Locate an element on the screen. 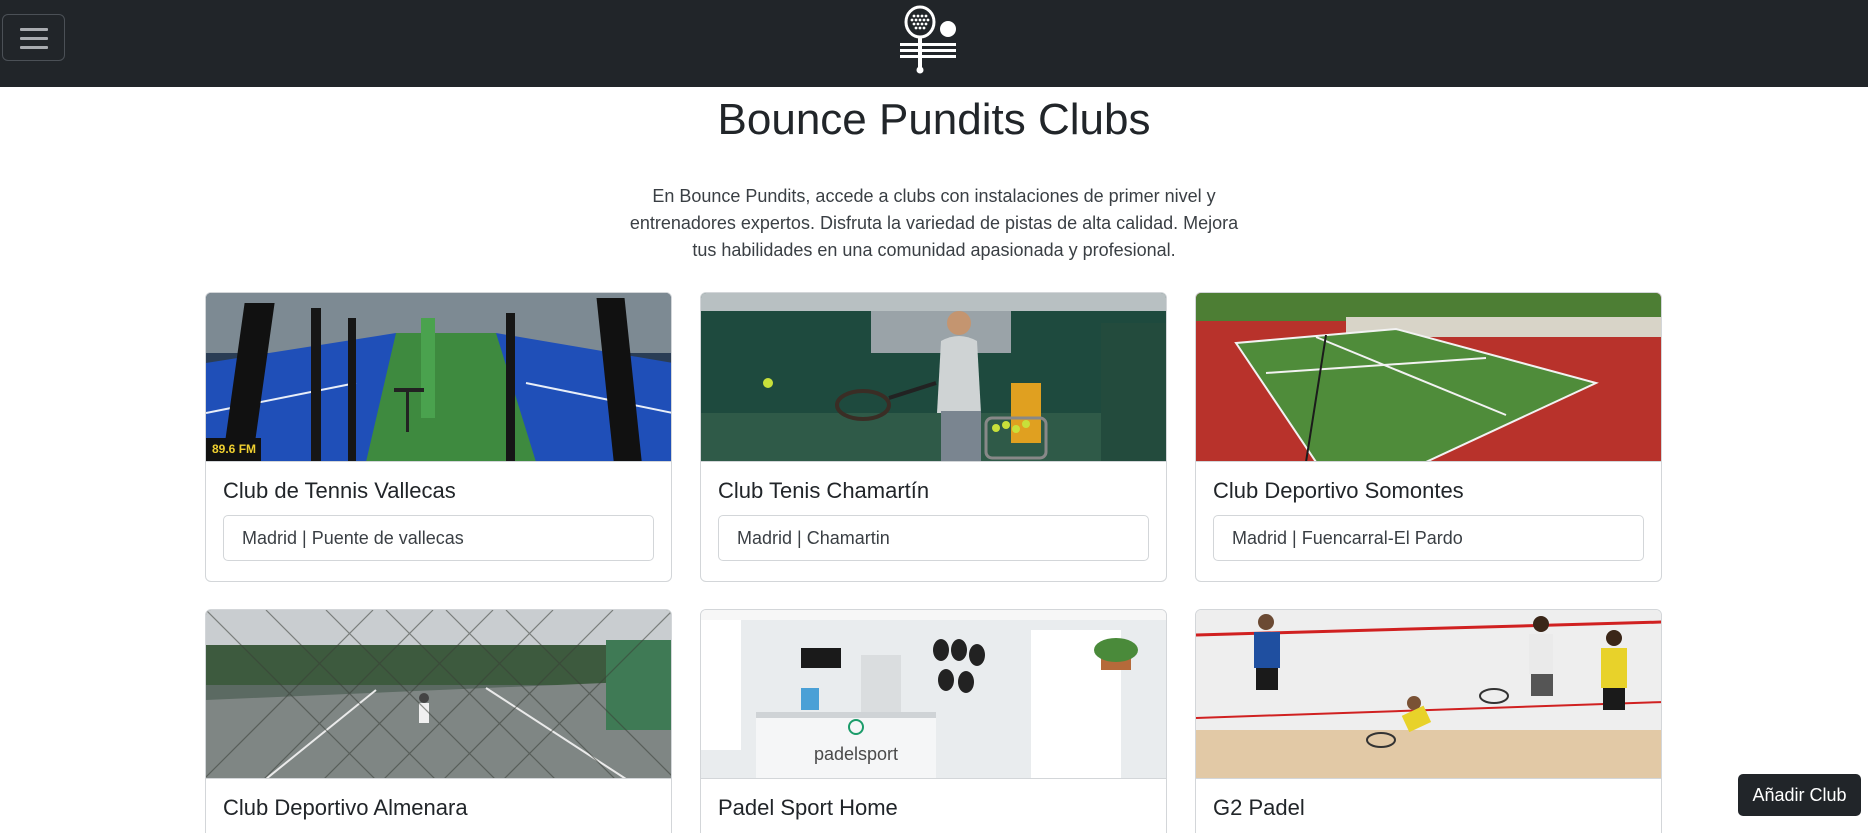 The height and width of the screenshot is (833, 1868). club-name: G2 Padel is located at coordinates (1259, 808).